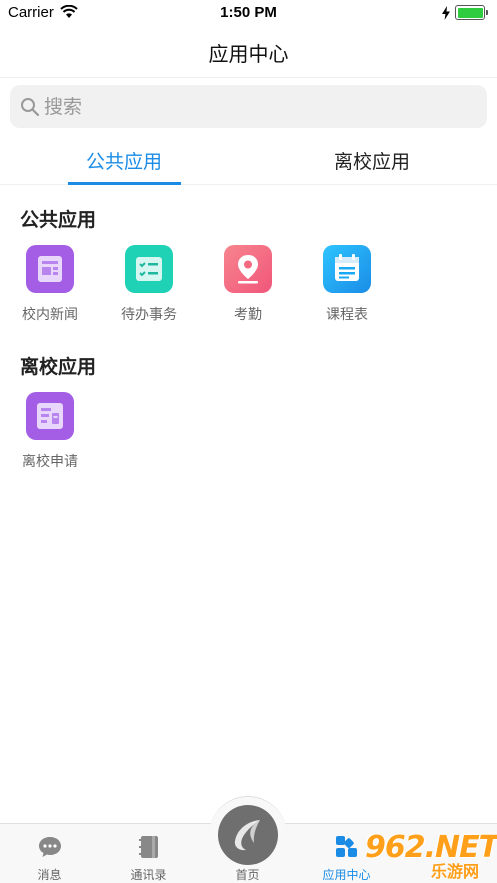 This screenshot has height=883, width=497. I want to click on app-campus-news: 校内新闻, so click(50, 290).